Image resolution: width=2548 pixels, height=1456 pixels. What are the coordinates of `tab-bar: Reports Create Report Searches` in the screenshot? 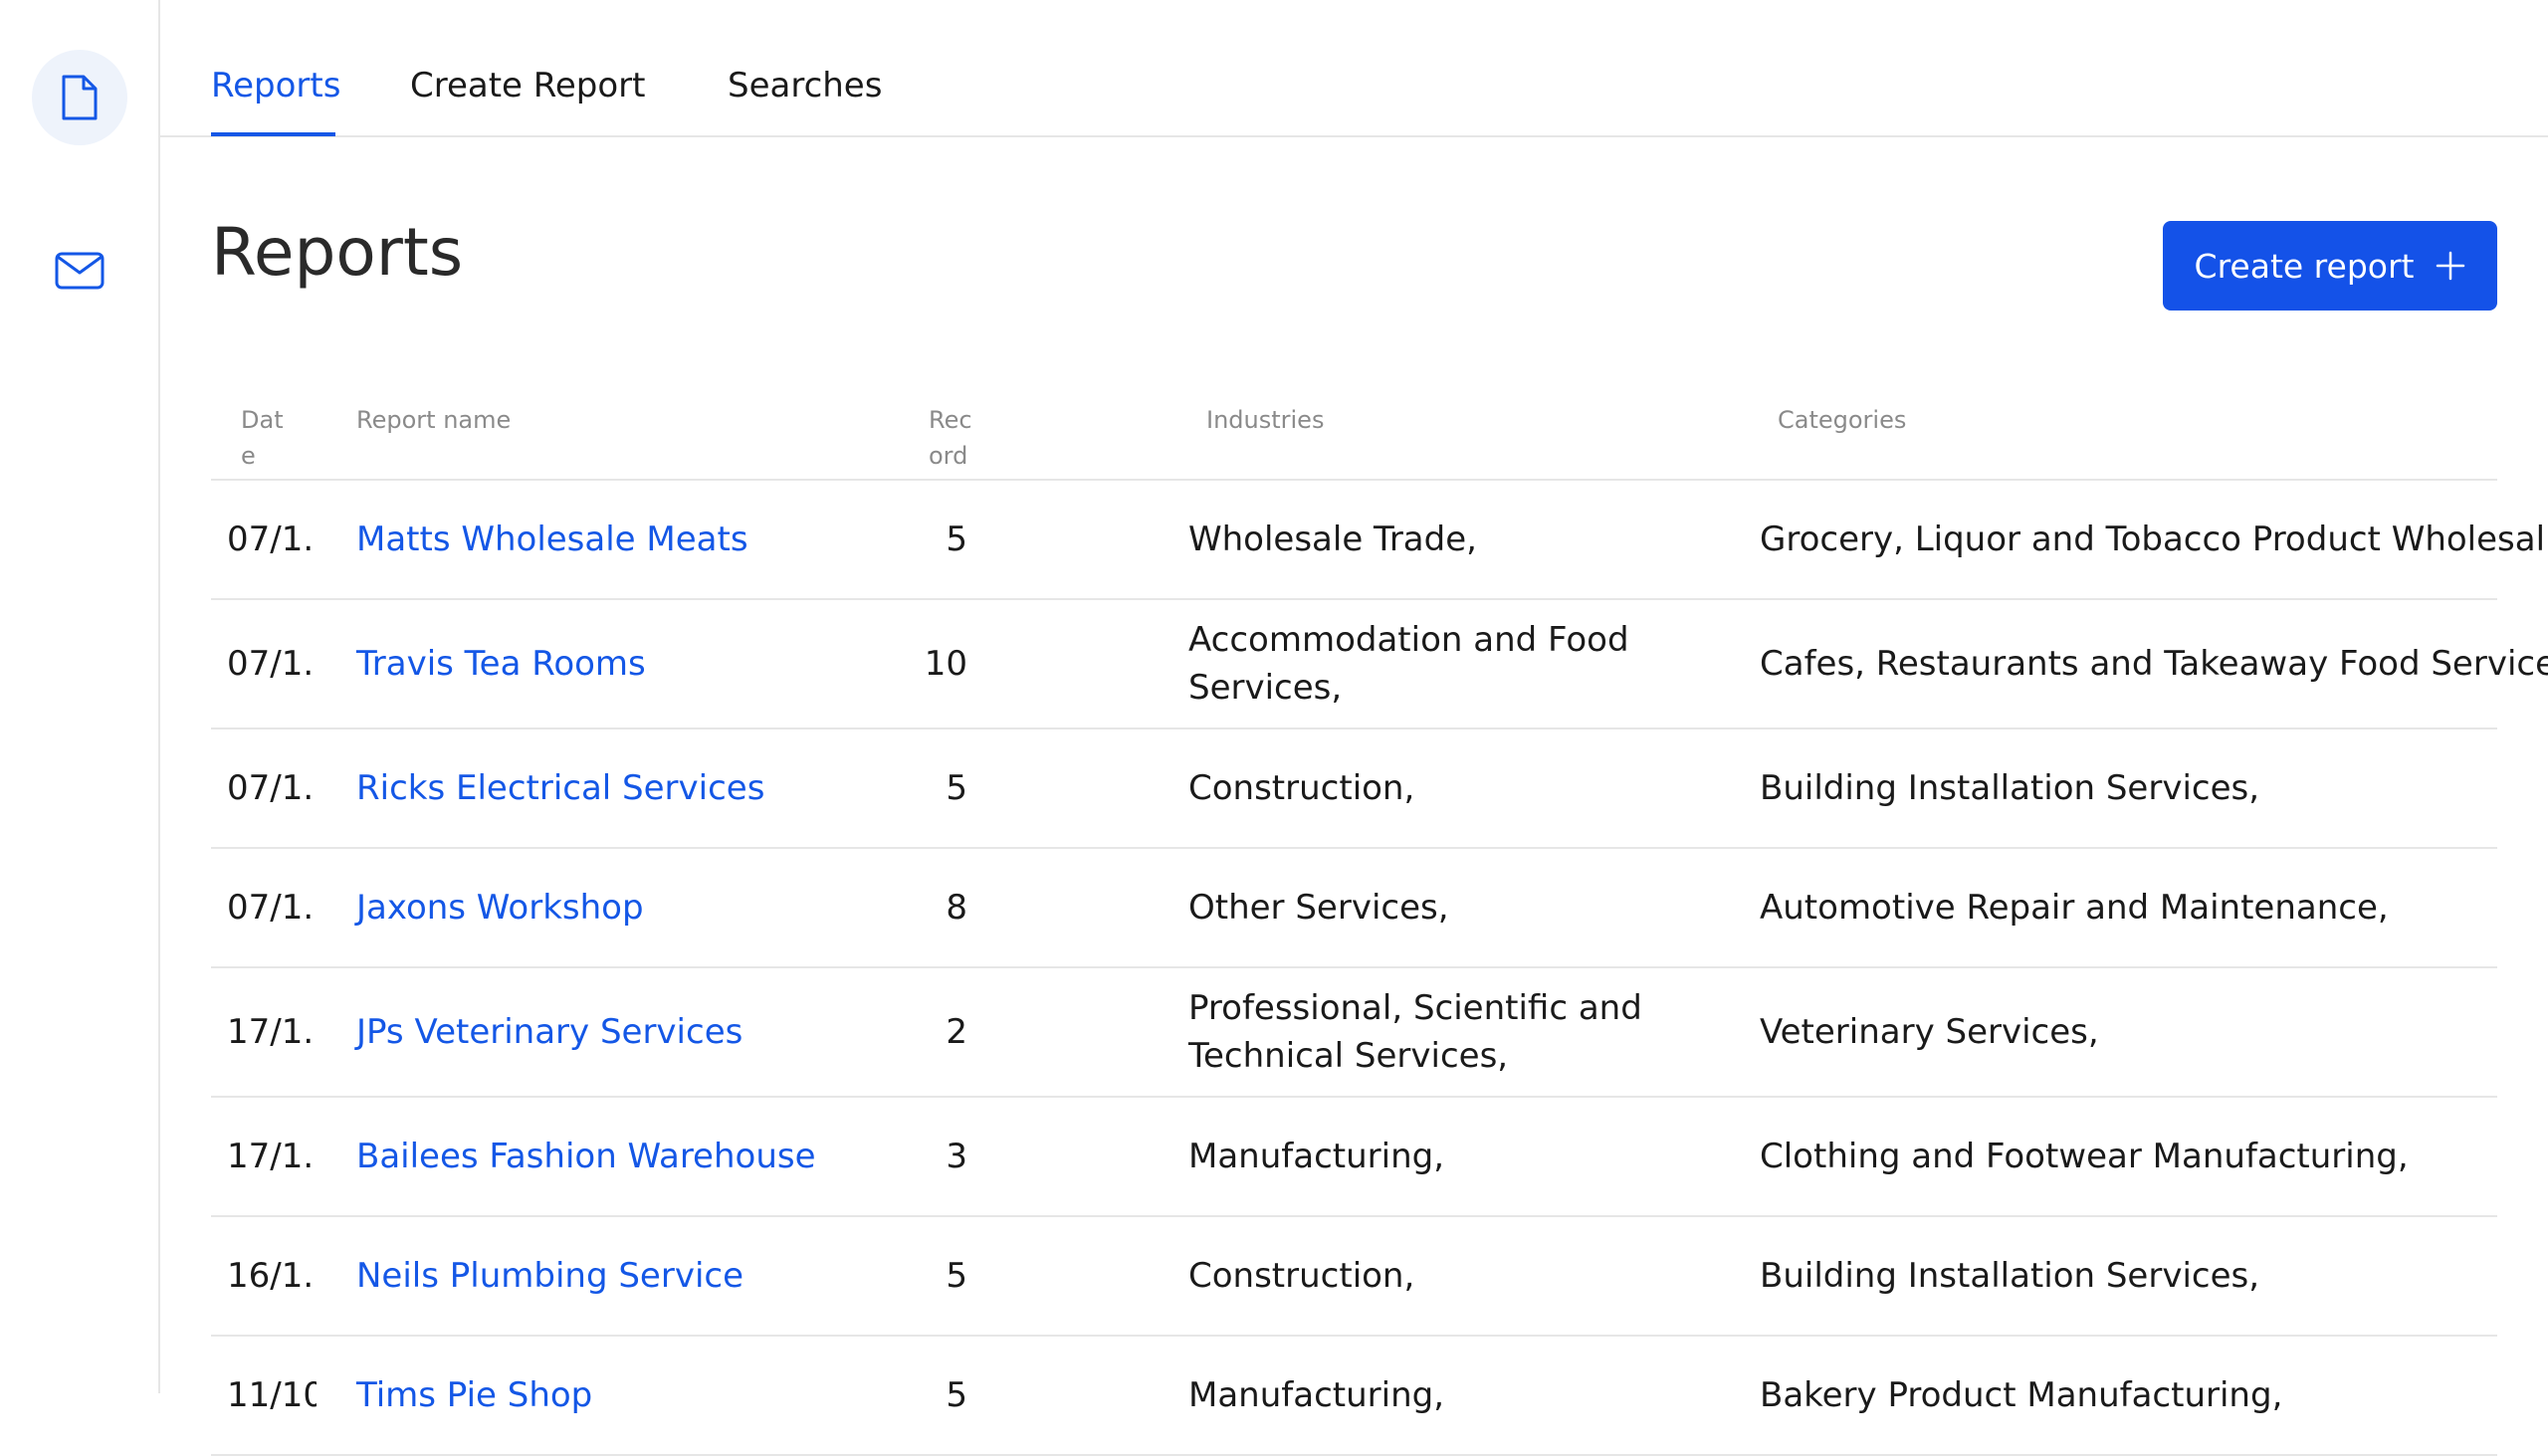 It's located at (1354, 68).